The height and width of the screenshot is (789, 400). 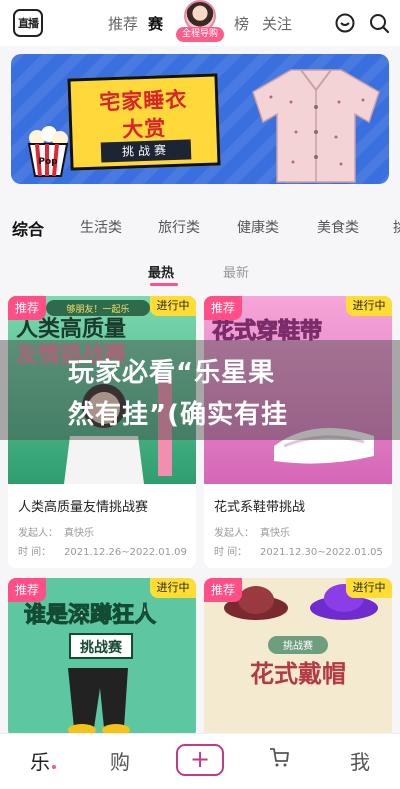 What do you see at coordinates (316, 126) in the screenshot?
I see `pajama-shirt-image` at bounding box center [316, 126].